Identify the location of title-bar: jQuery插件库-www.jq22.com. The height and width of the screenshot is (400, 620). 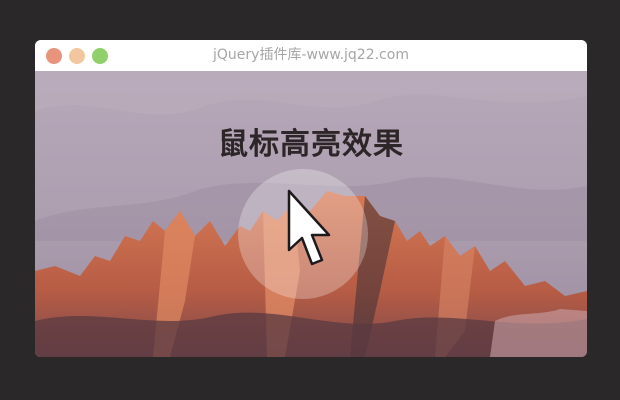
(311, 55).